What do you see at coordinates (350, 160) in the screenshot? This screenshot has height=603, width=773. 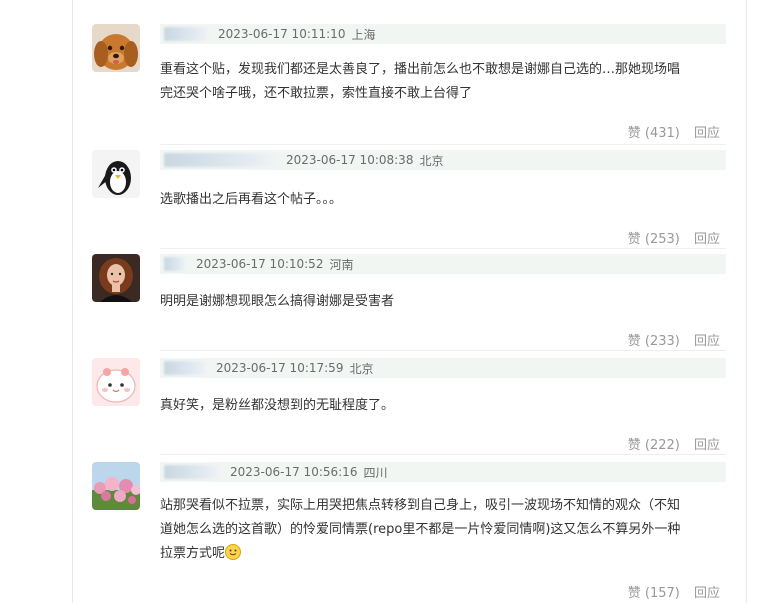 I see `comment-time: 2023-06-17 10:08:38` at bounding box center [350, 160].